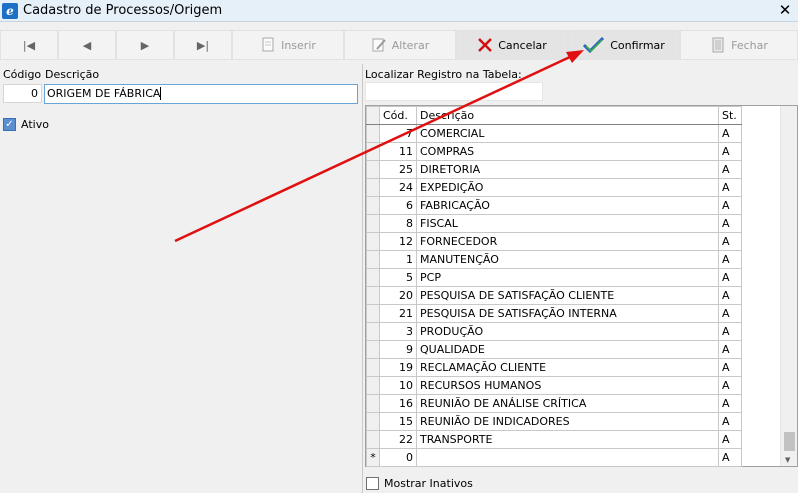  What do you see at coordinates (398, 295) in the screenshot?
I see `cell-cod: 20` at bounding box center [398, 295].